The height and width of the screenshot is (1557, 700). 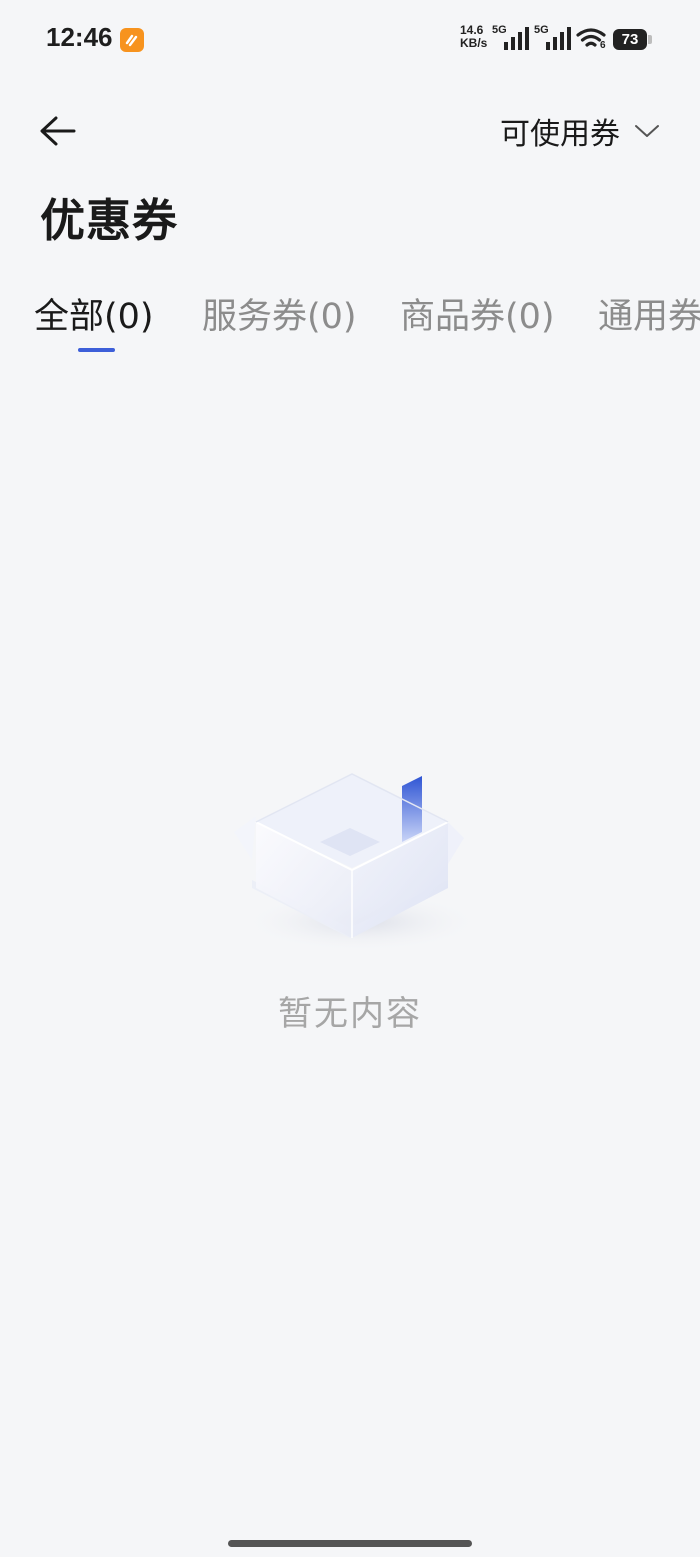 What do you see at coordinates (132, 40) in the screenshot?
I see `app-notification-icon` at bounding box center [132, 40].